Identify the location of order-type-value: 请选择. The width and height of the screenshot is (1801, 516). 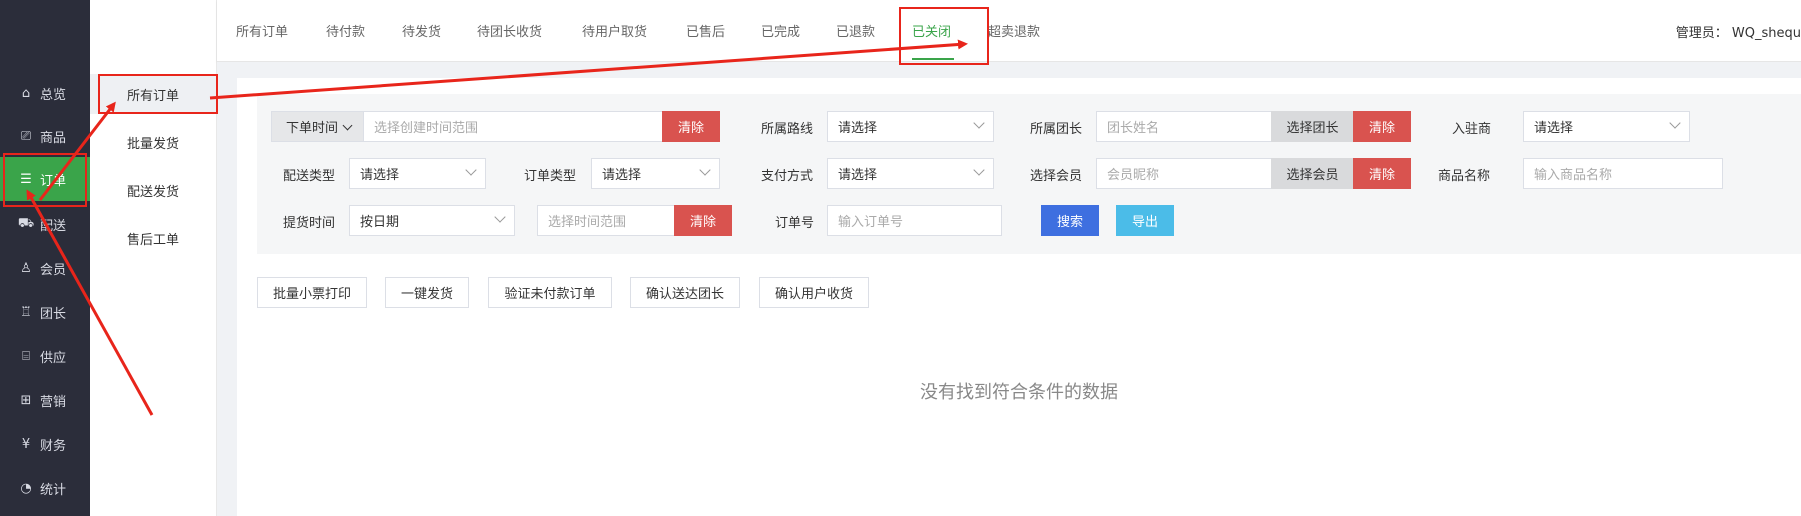
(622, 175).